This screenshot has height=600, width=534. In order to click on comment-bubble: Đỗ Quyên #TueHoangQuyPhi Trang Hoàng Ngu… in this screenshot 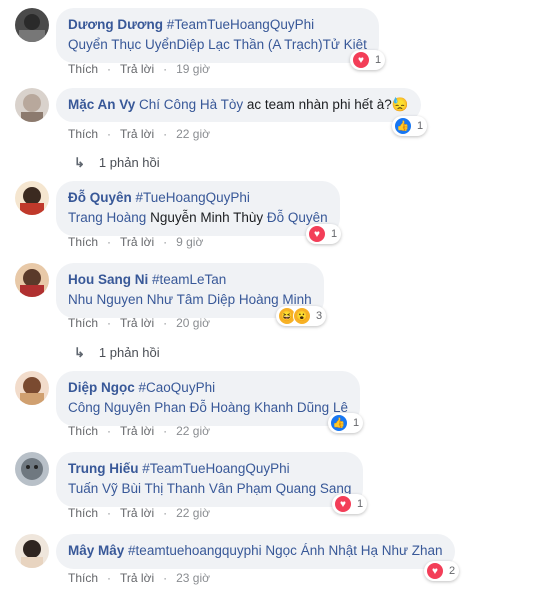, I will do `click(198, 208)`.